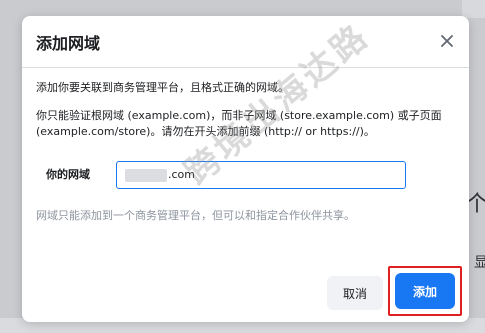 The image size is (485, 333). What do you see at coordinates (68, 174) in the screenshot?
I see `domain-field-label: 你的网域` at bounding box center [68, 174].